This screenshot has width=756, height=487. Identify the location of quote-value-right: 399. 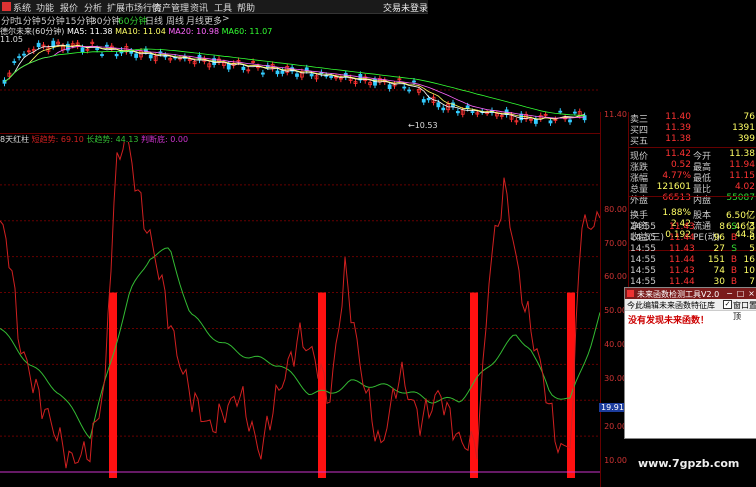
(746, 139).